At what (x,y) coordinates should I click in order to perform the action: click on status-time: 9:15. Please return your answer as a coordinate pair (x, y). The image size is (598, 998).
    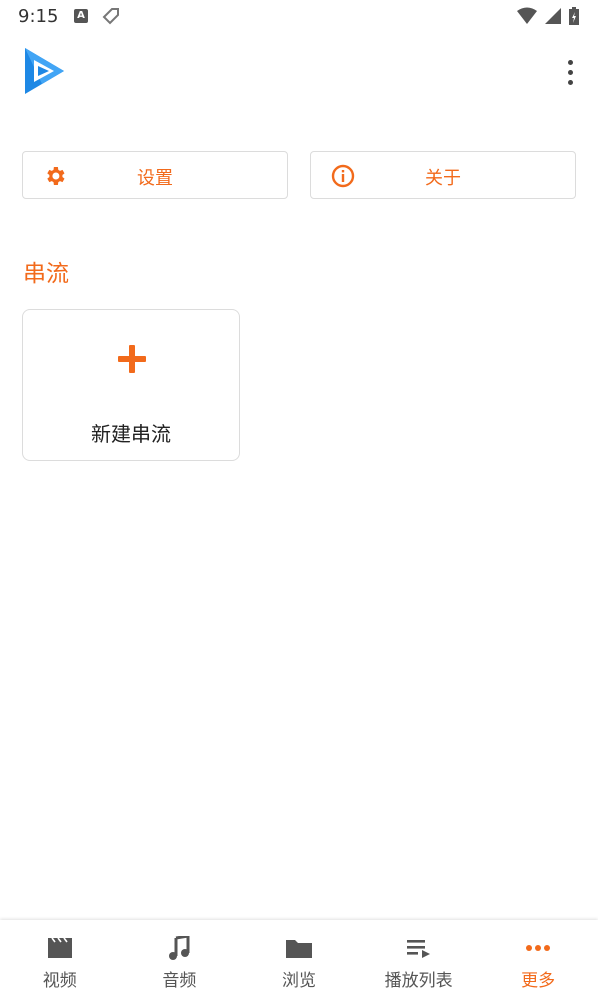
    Looking at the image, I should click on (38, 16).